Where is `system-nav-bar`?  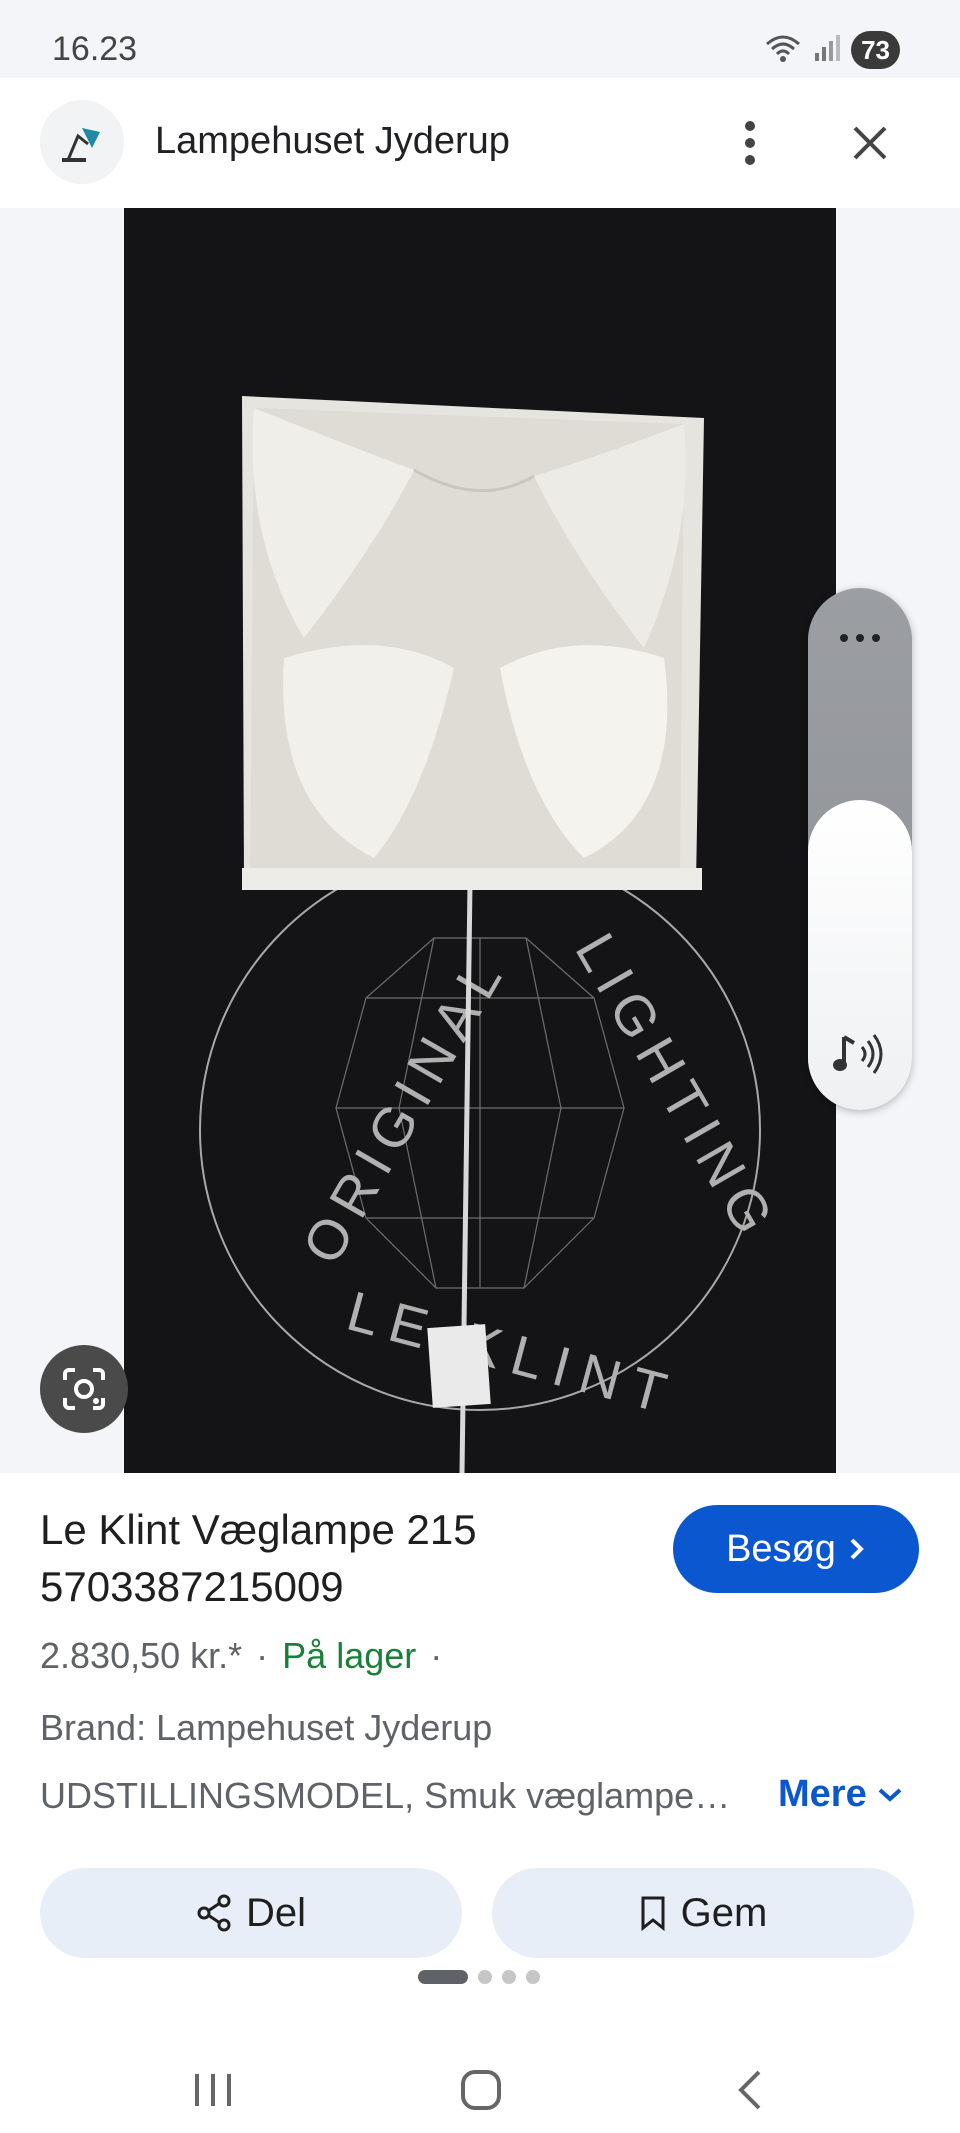
system-nav-bar is located at coordinates (480, 2086).